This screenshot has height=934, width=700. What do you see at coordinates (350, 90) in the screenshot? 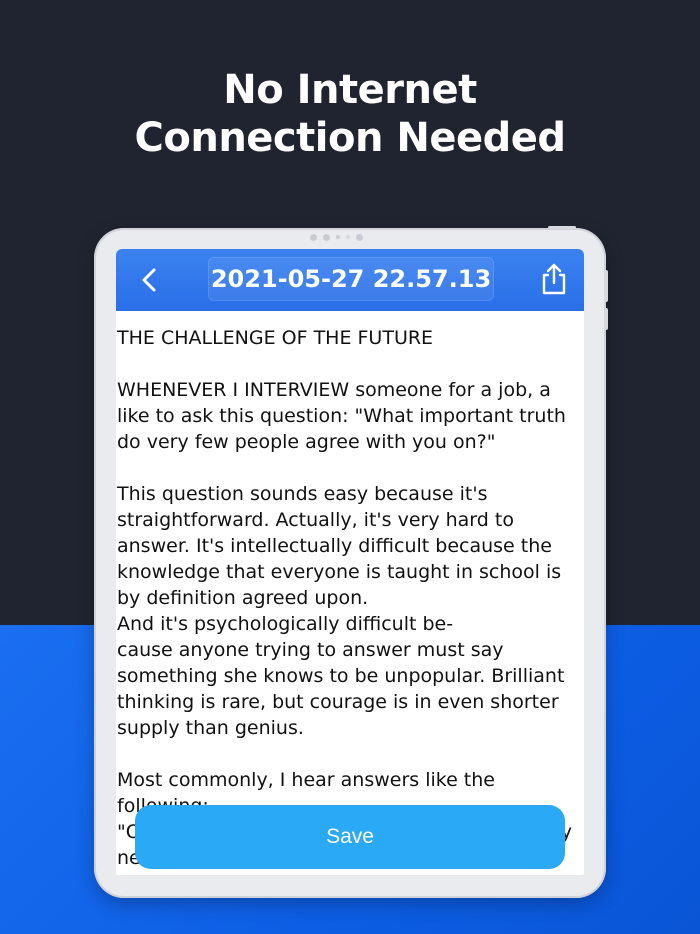
I see `headline-line-1: No Internet` at bounding box center [350, 90].